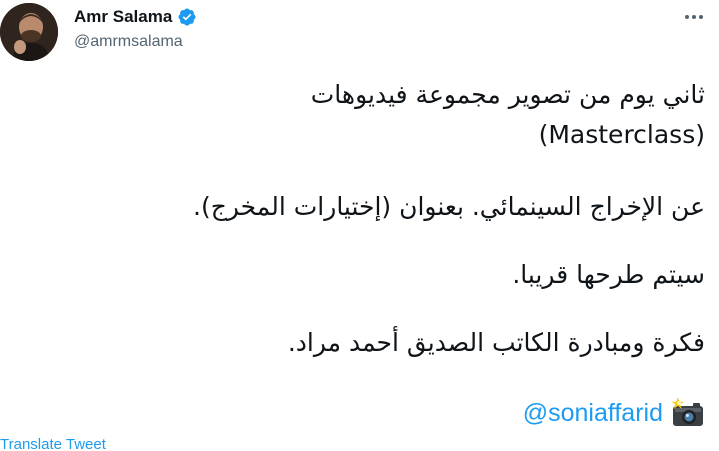 The image size is (719, 451). What do you see at coordinates (53, 443) in the screenshot?
I see `translate-tweet-link: Translate Tweet` at bounding box center [53, 443].